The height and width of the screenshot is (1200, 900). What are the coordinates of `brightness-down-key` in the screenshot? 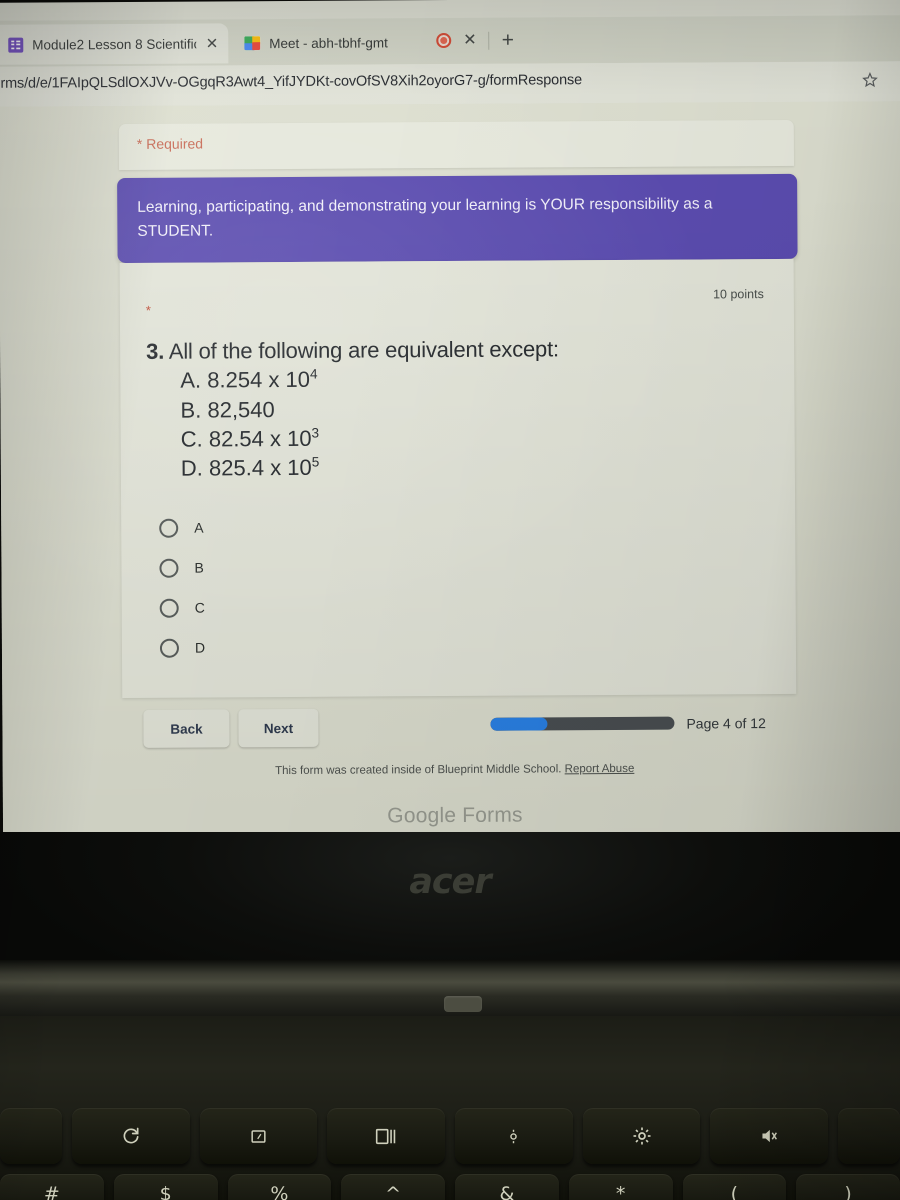 It's located at (514, 1136).